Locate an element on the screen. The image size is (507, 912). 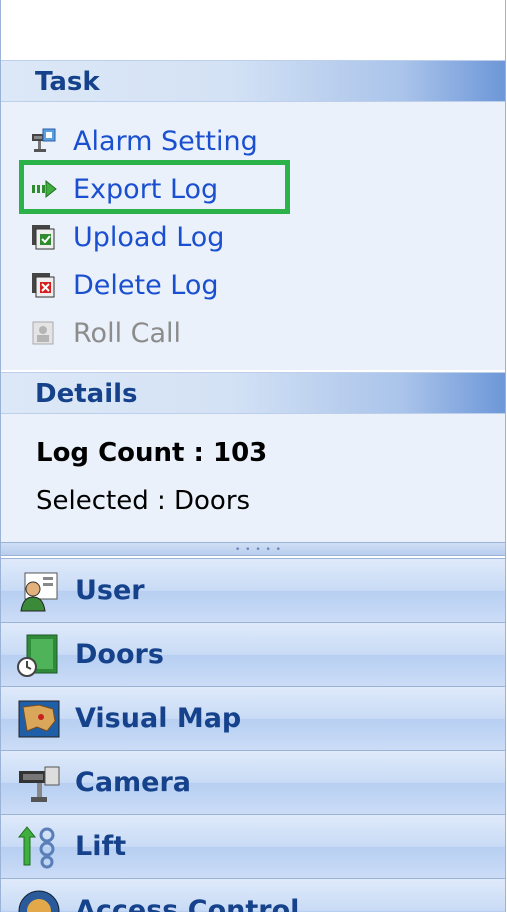
task-item-label: Roll Call is located at coordinates (127, 333).